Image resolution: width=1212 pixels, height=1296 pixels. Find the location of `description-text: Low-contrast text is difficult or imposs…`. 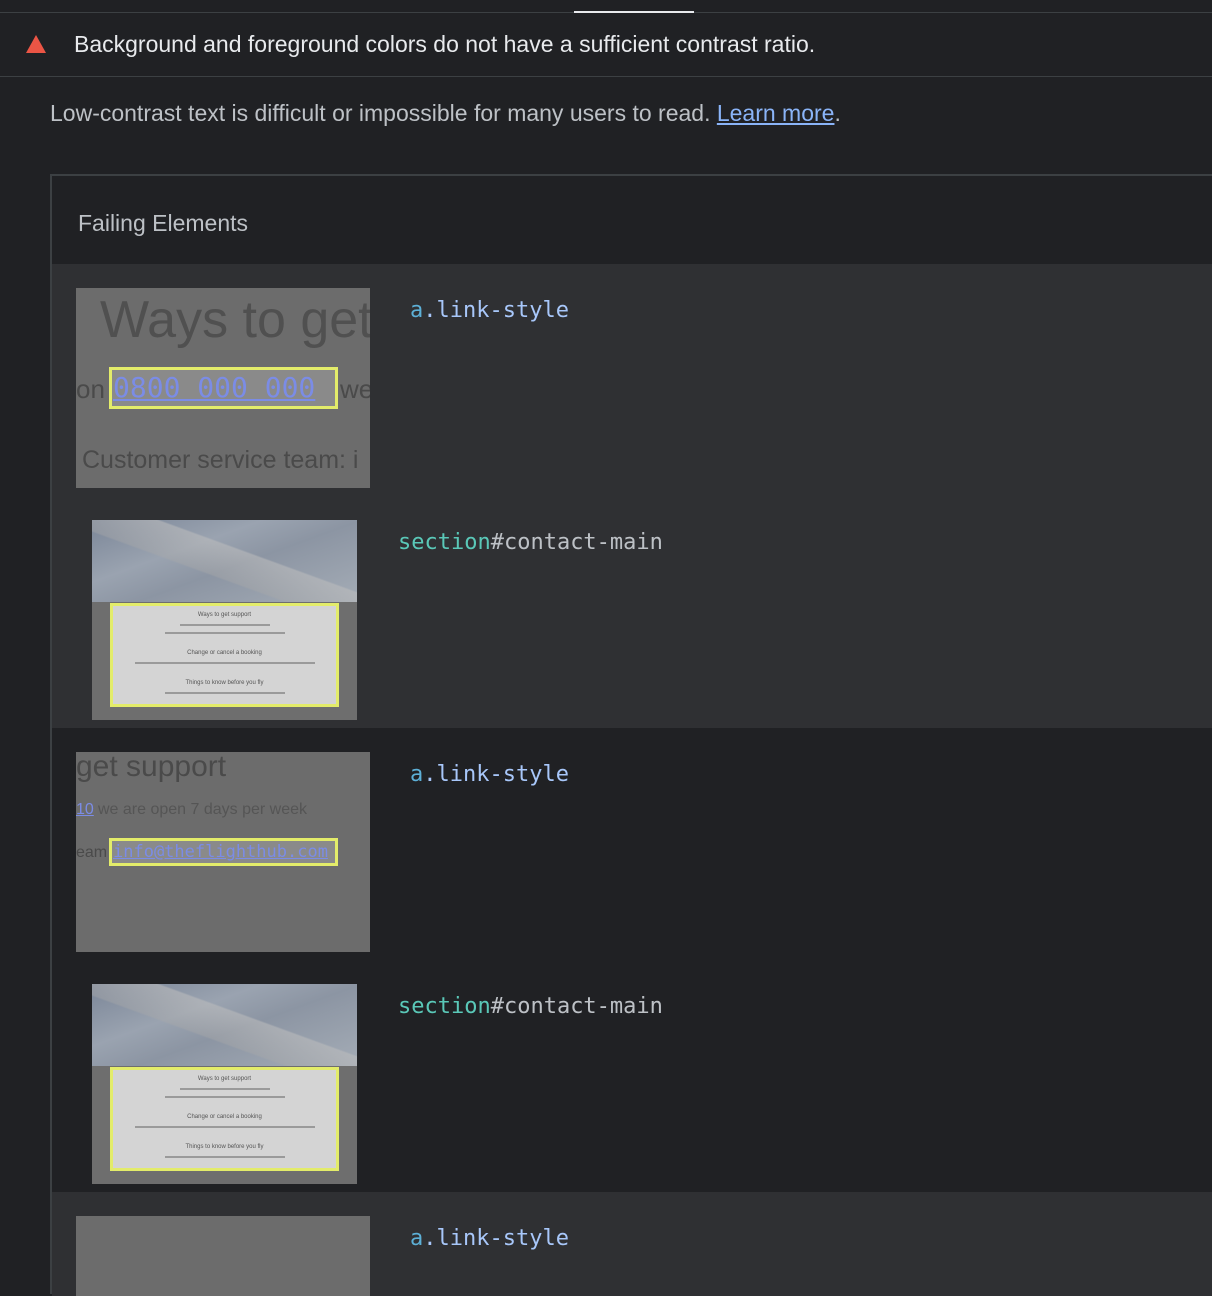

description-text: Low-contrast text is difficult or imposs… is located at coordinates (383, 113).